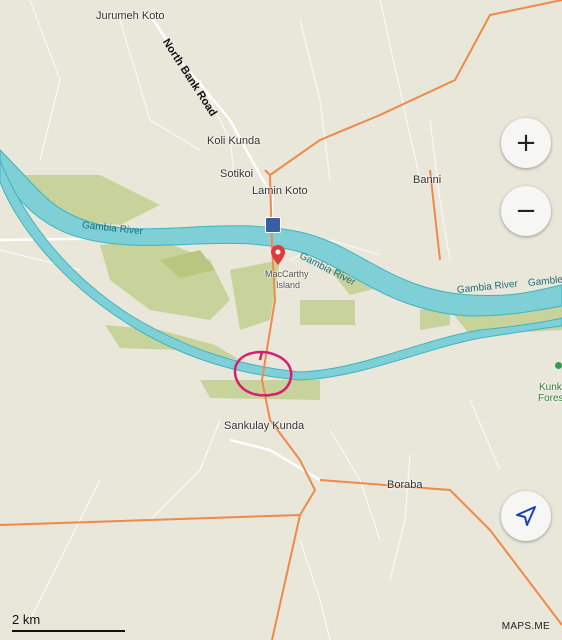 The height and width of the screenshot is (640, 562). What do you see at coordinates (130, 16) in the screenshot?
I see `place-jurumeh-koto: Jurumeh Koto` at bounding box center [130, 16].